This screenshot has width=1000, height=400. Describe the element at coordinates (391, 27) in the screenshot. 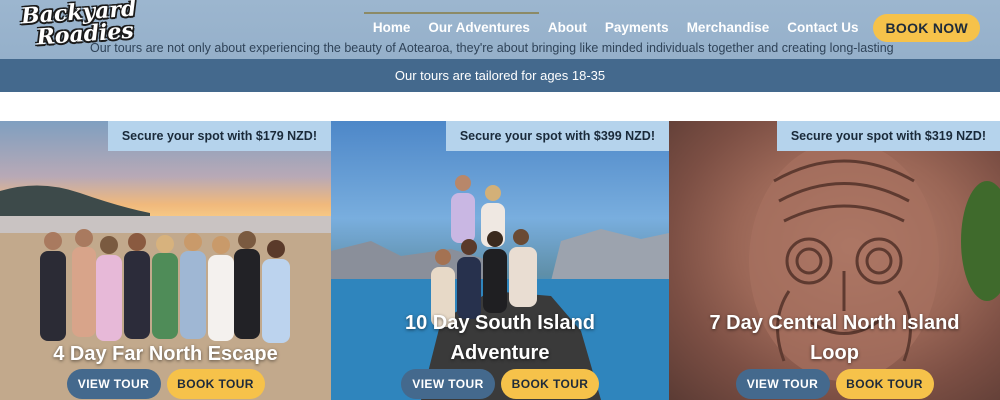

I see `nav-home: Home` at that location.